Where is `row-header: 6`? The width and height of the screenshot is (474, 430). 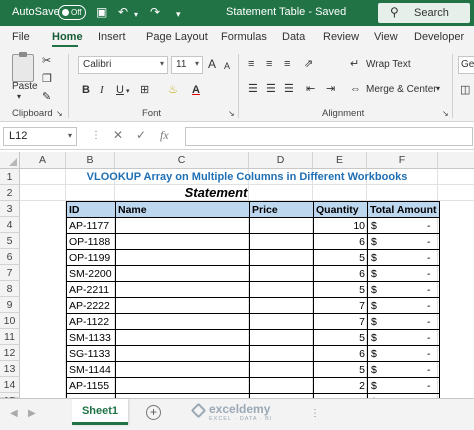 row-header: 6 is located at coordinates (10, 257).